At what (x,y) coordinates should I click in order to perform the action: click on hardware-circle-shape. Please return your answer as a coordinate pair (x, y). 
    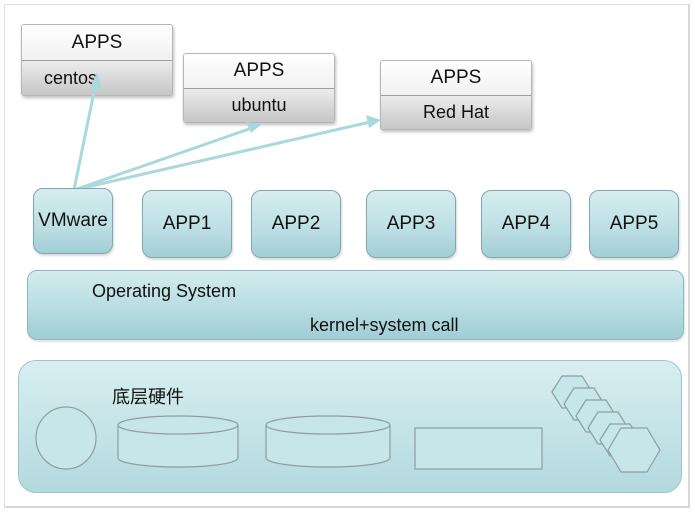
    Looking at the image, I should click on (66, 438).